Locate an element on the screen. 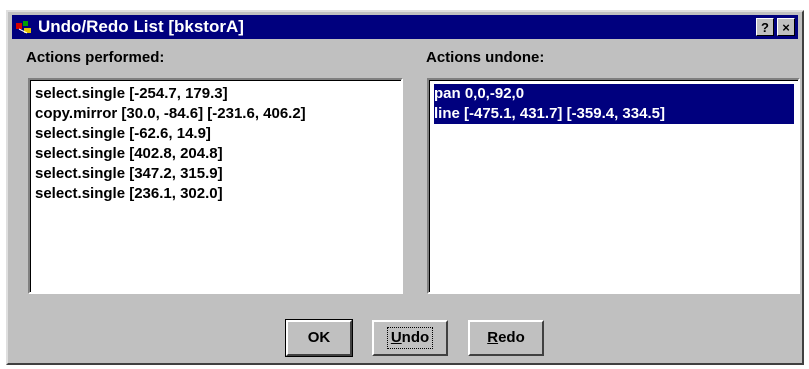  list-item: select.single [236.1, 302.0] is located at coordinates (216, 194).